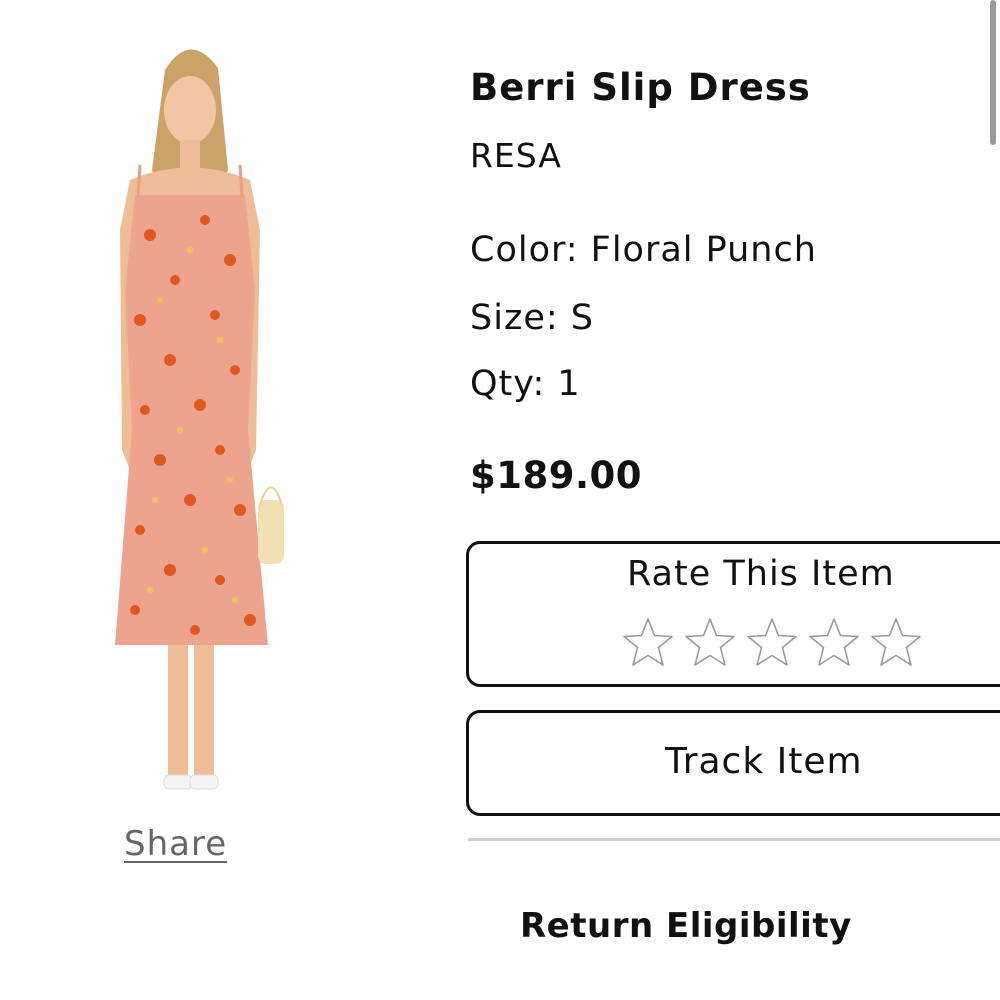  I want to click on product-size: Size: S, so click(532, 318).